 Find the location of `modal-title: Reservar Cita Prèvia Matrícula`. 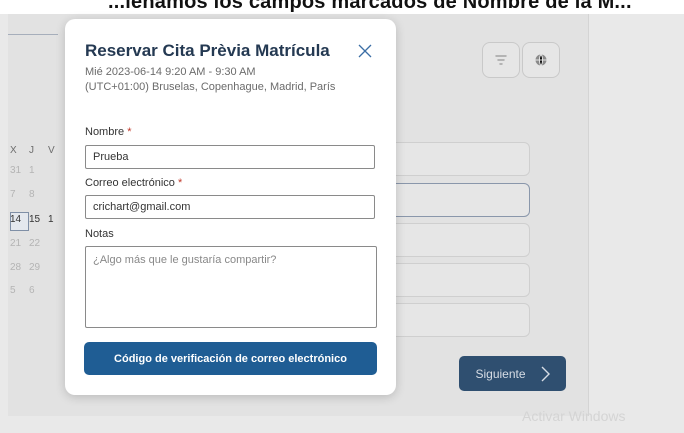

modal-title: Reservar Cita Prèvia Matrícula is located at coordinates (207, 50).